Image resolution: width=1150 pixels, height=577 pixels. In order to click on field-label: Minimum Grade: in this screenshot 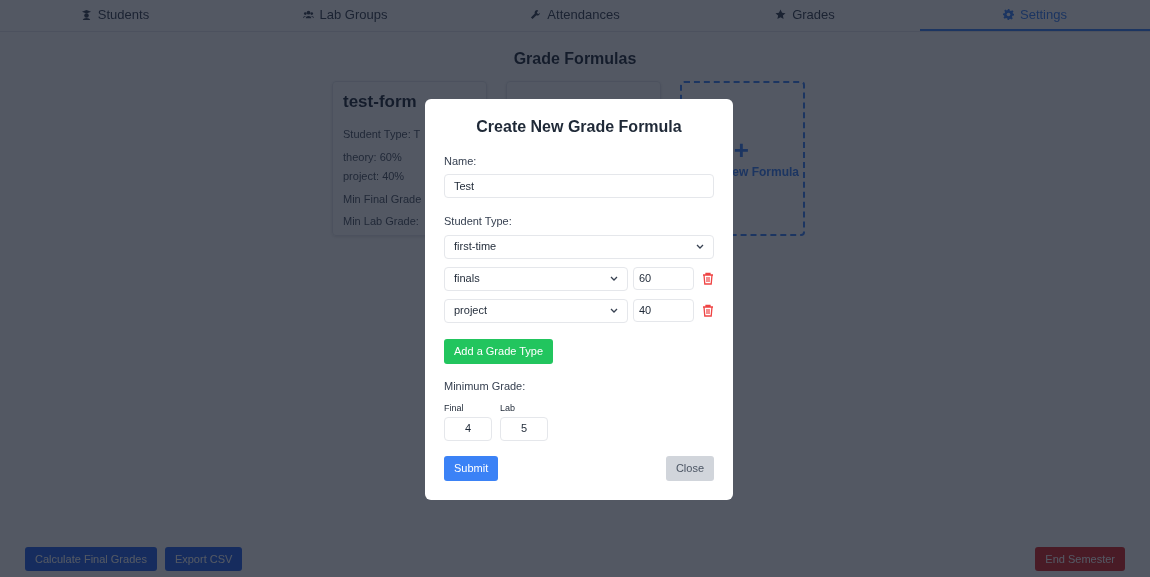, I will do `click(485, 386)`.